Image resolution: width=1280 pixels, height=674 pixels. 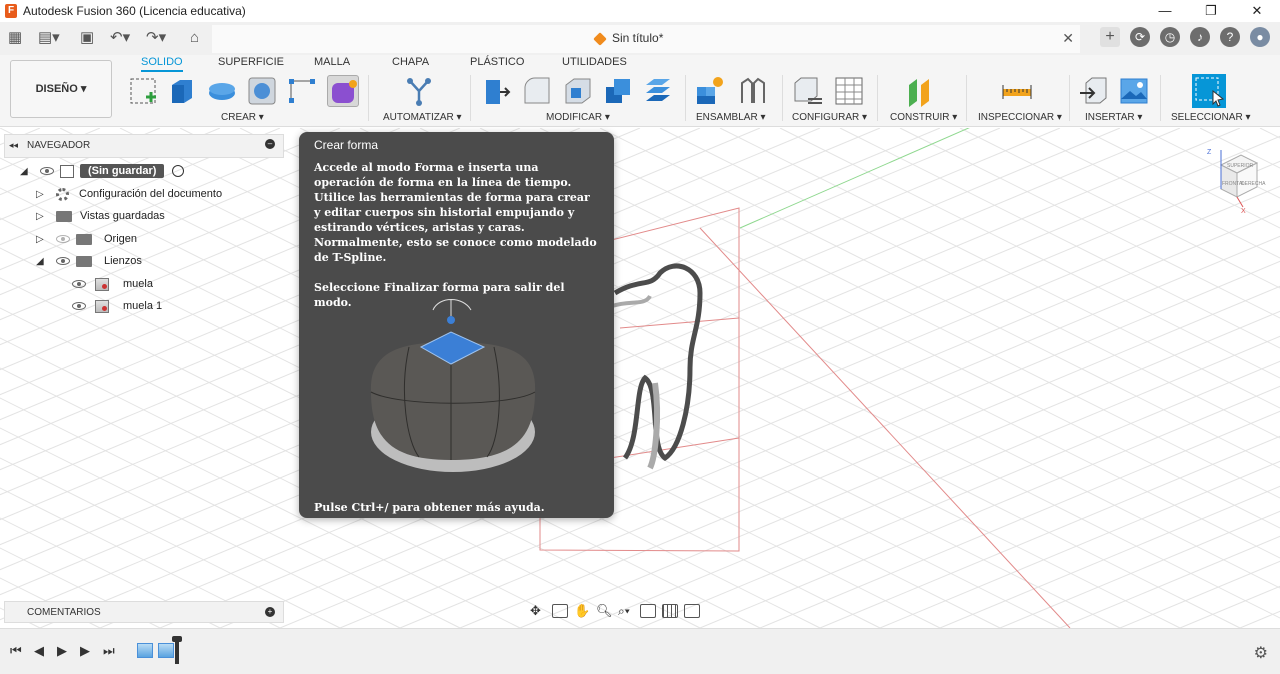 What do you see at coordinates (61, 89) in the screenshot?
I see `workspace-switcher-button: DISEÑO ▾` at bounding box center [61, 89].